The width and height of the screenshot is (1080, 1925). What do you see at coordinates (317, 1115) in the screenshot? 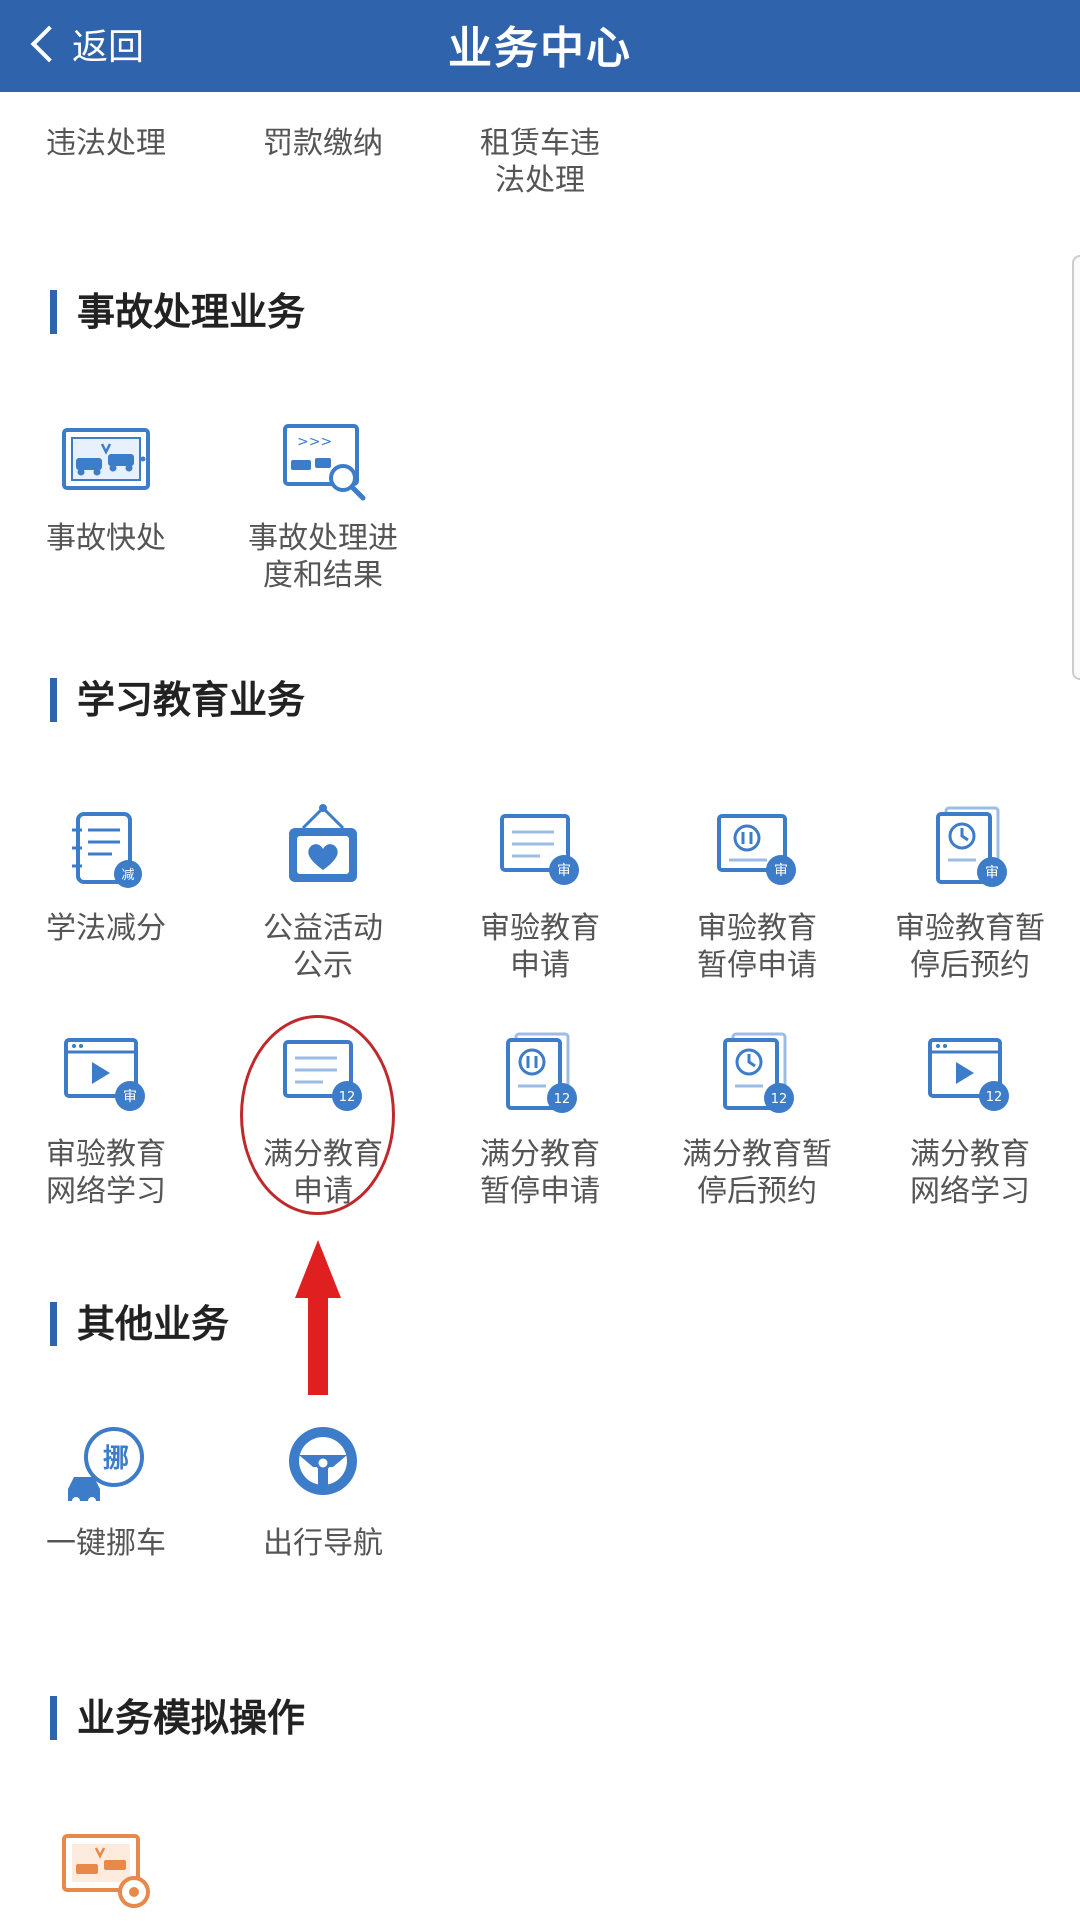
I see `annotation-ellipse` at bounding box center [317, 1115].